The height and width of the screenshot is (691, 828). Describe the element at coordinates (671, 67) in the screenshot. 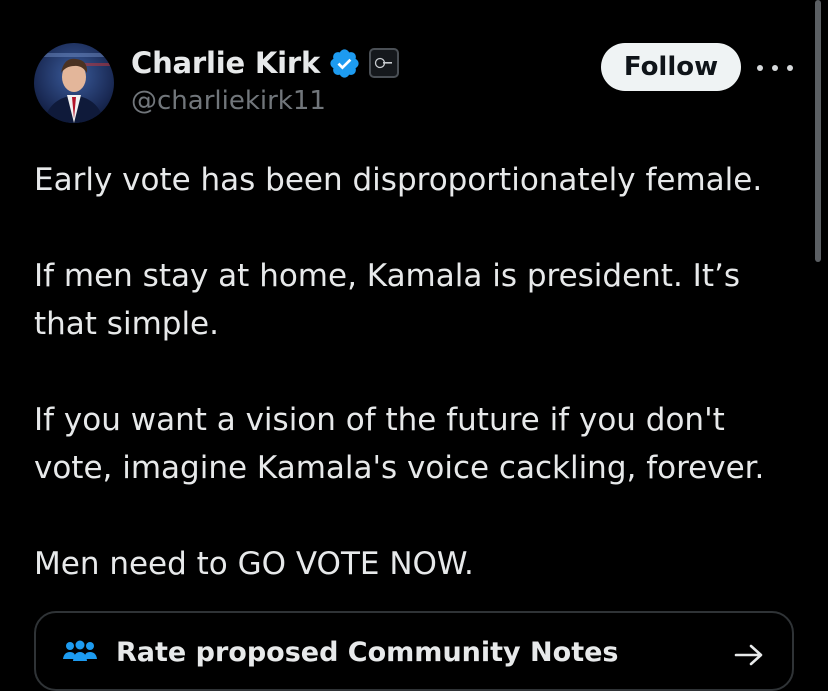

I see `follow-button: Follow` at that location.